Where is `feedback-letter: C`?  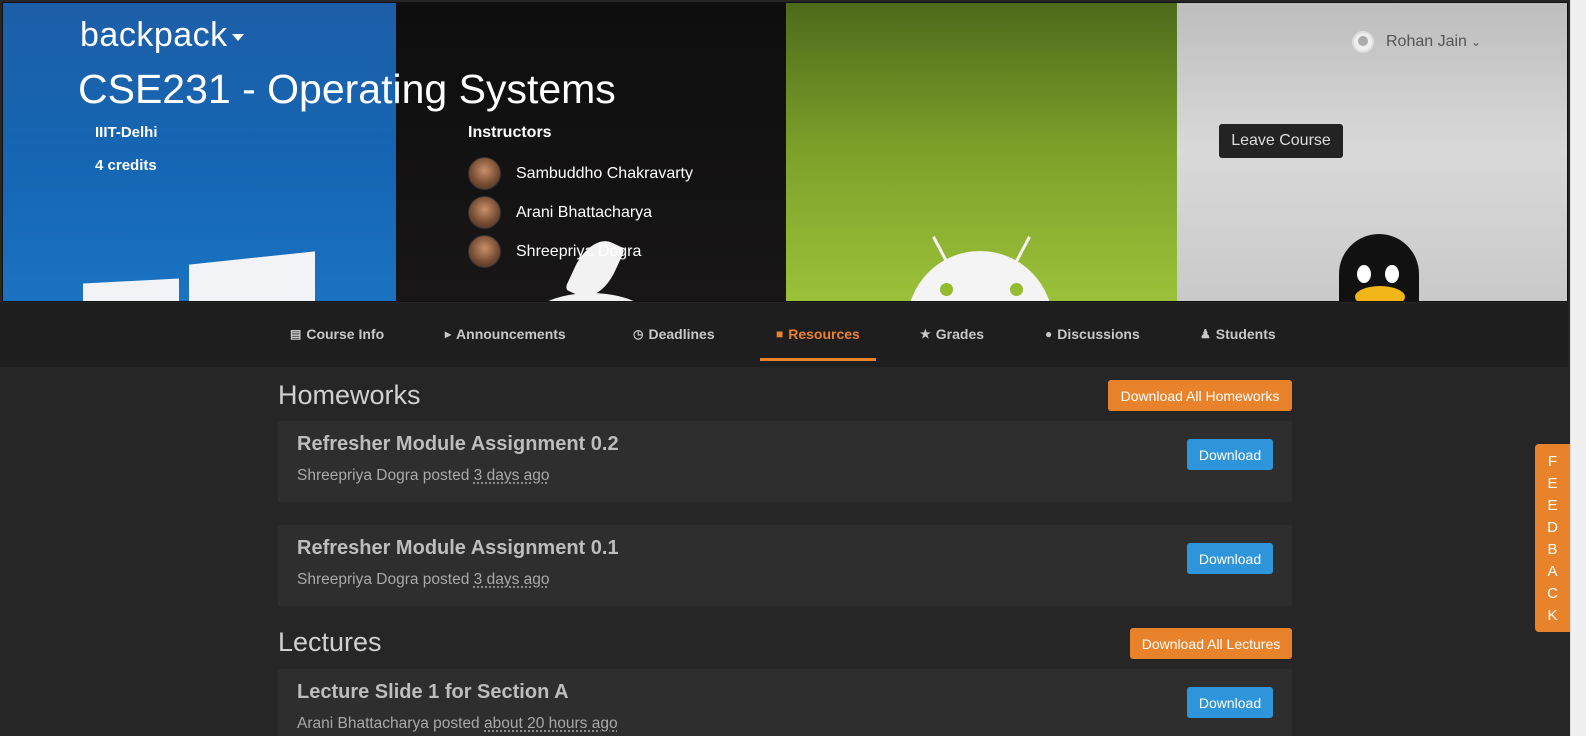 feedback-letter: C is located at coordinates (1552, 593).